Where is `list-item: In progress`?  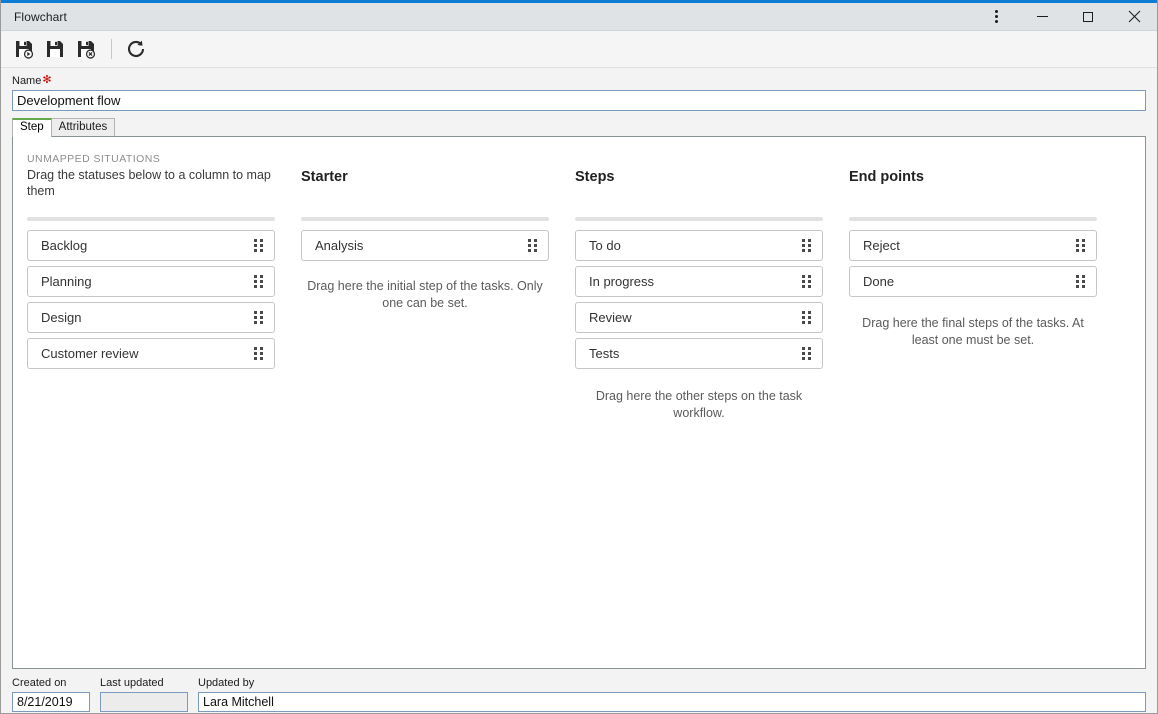 list-item: In progress is located at coordinates (699, 281).